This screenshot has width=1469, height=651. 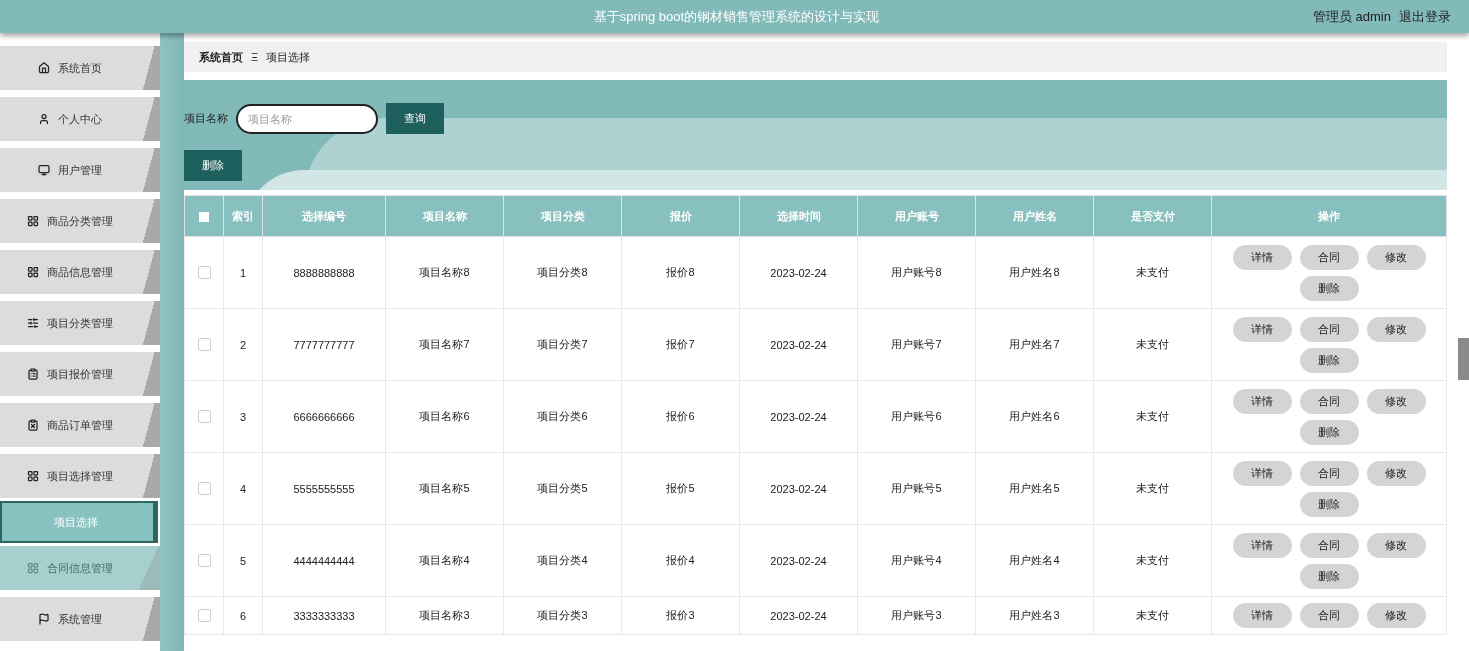 What do you see at coordinates (243, 615) in the screenshot?
I see `table-cell: 6` at bounding box center [243, 615].